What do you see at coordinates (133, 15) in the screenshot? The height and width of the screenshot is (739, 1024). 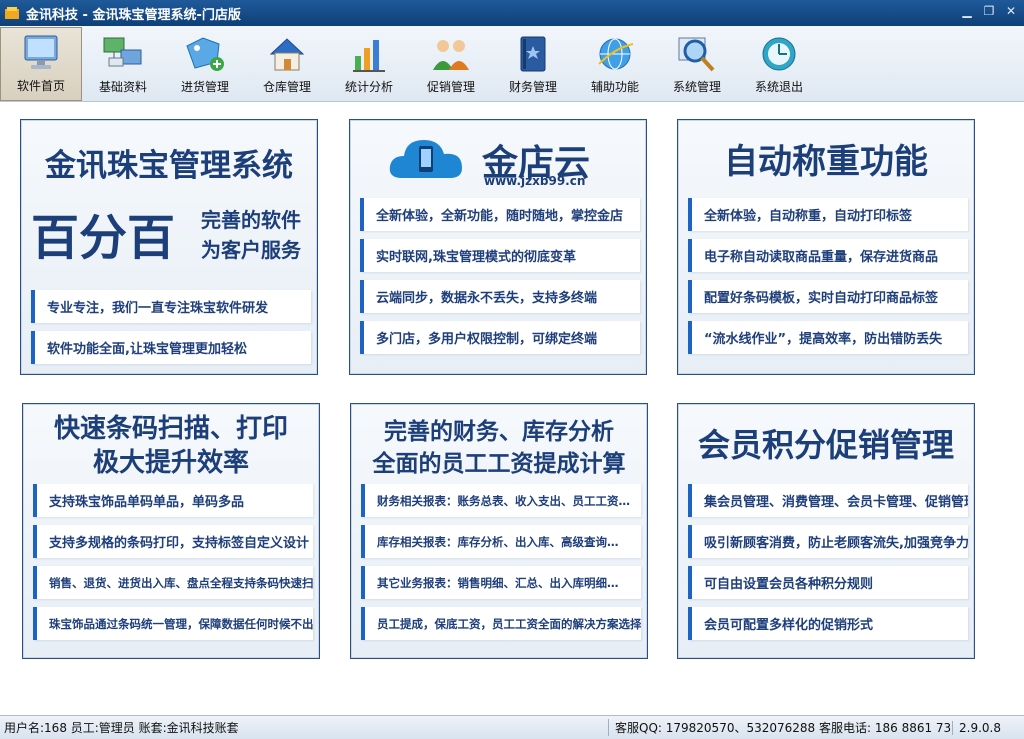 I see `window-title: 金讯科技 - 金讯珠宝管理系统-门店版` at bounding box center [133, 15].